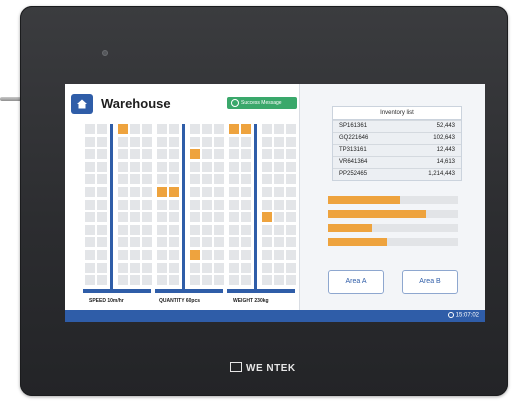  Describe the element at coordinates (353, 150) in the screenshot. I see `item-id: TP313161` at that location.